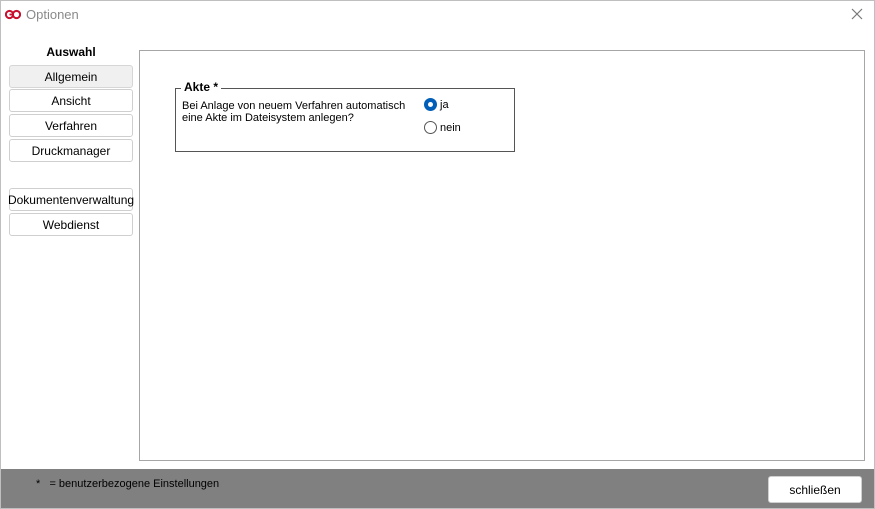  I want to click on radio-ja: ja, so click(436, 104).